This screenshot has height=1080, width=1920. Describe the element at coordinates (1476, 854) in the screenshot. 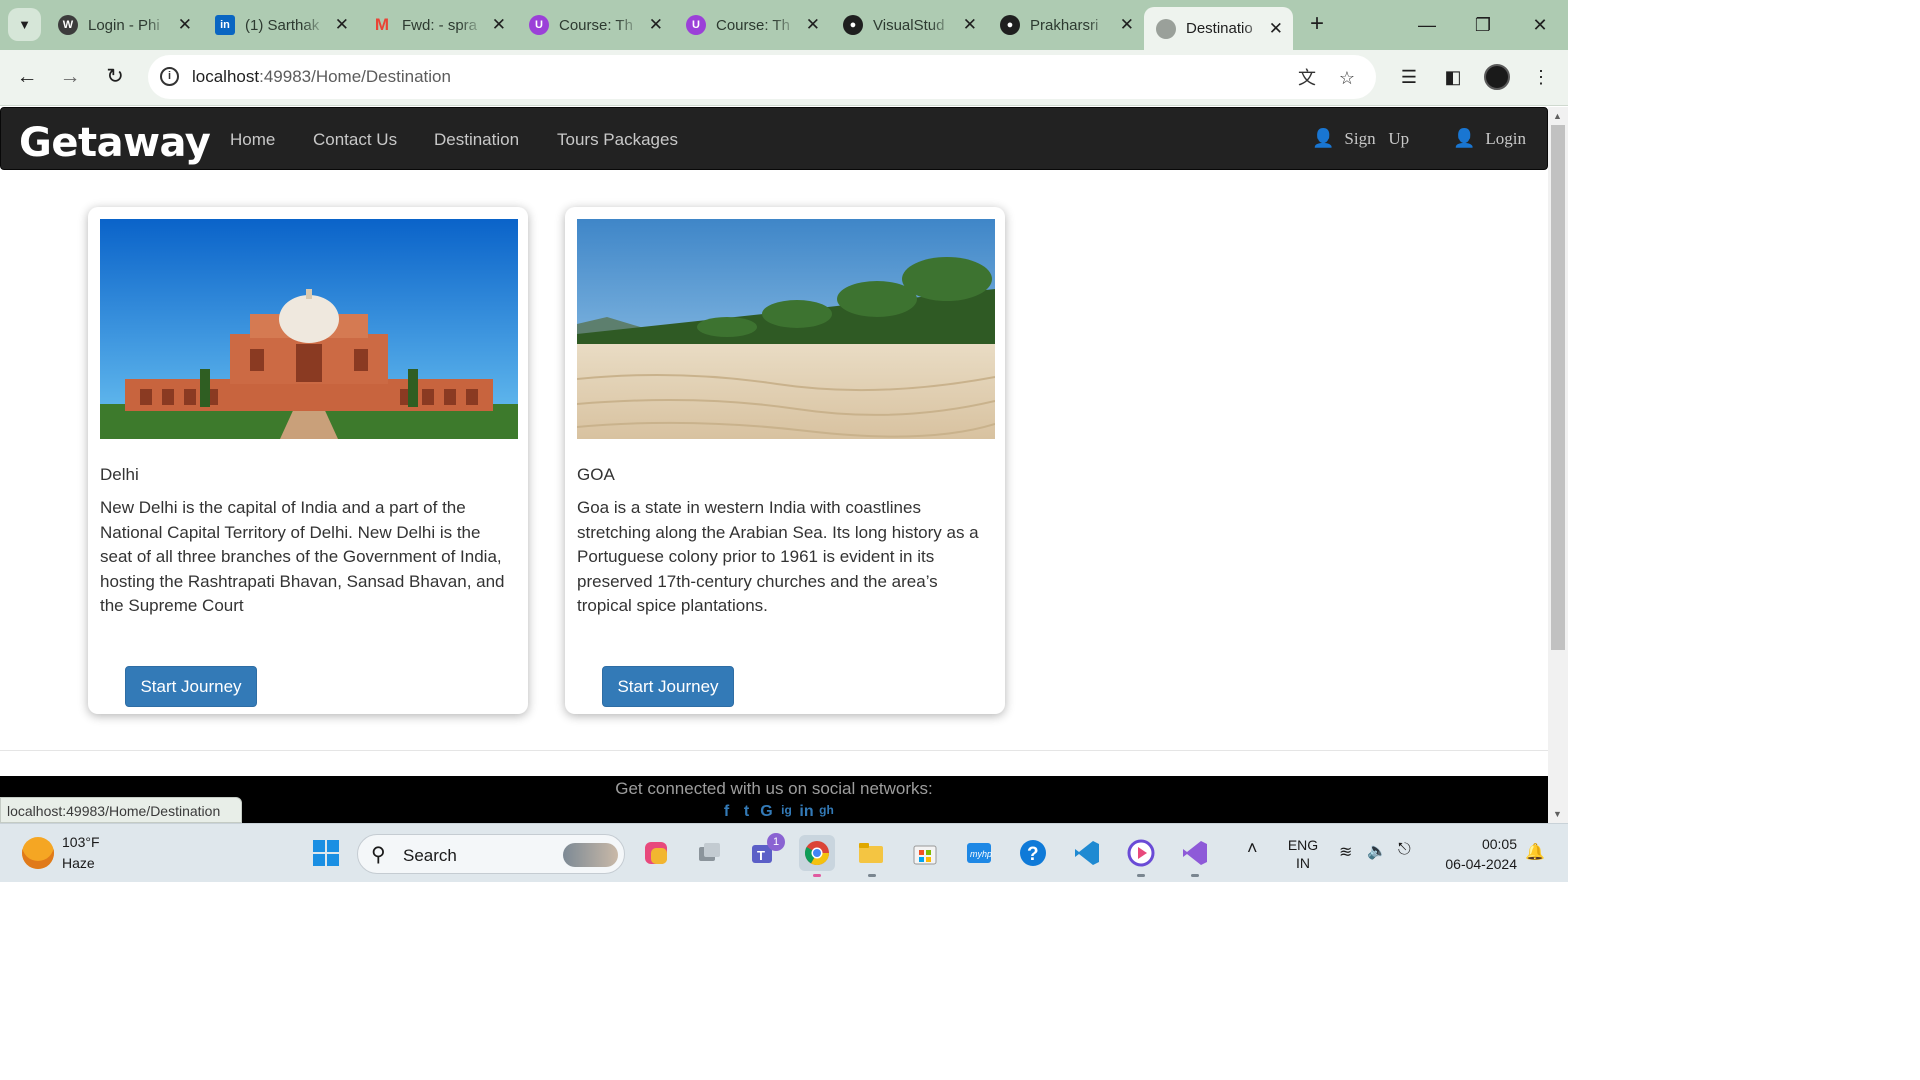

I see `system-clock: 00:05 06-04-2024` at that location.